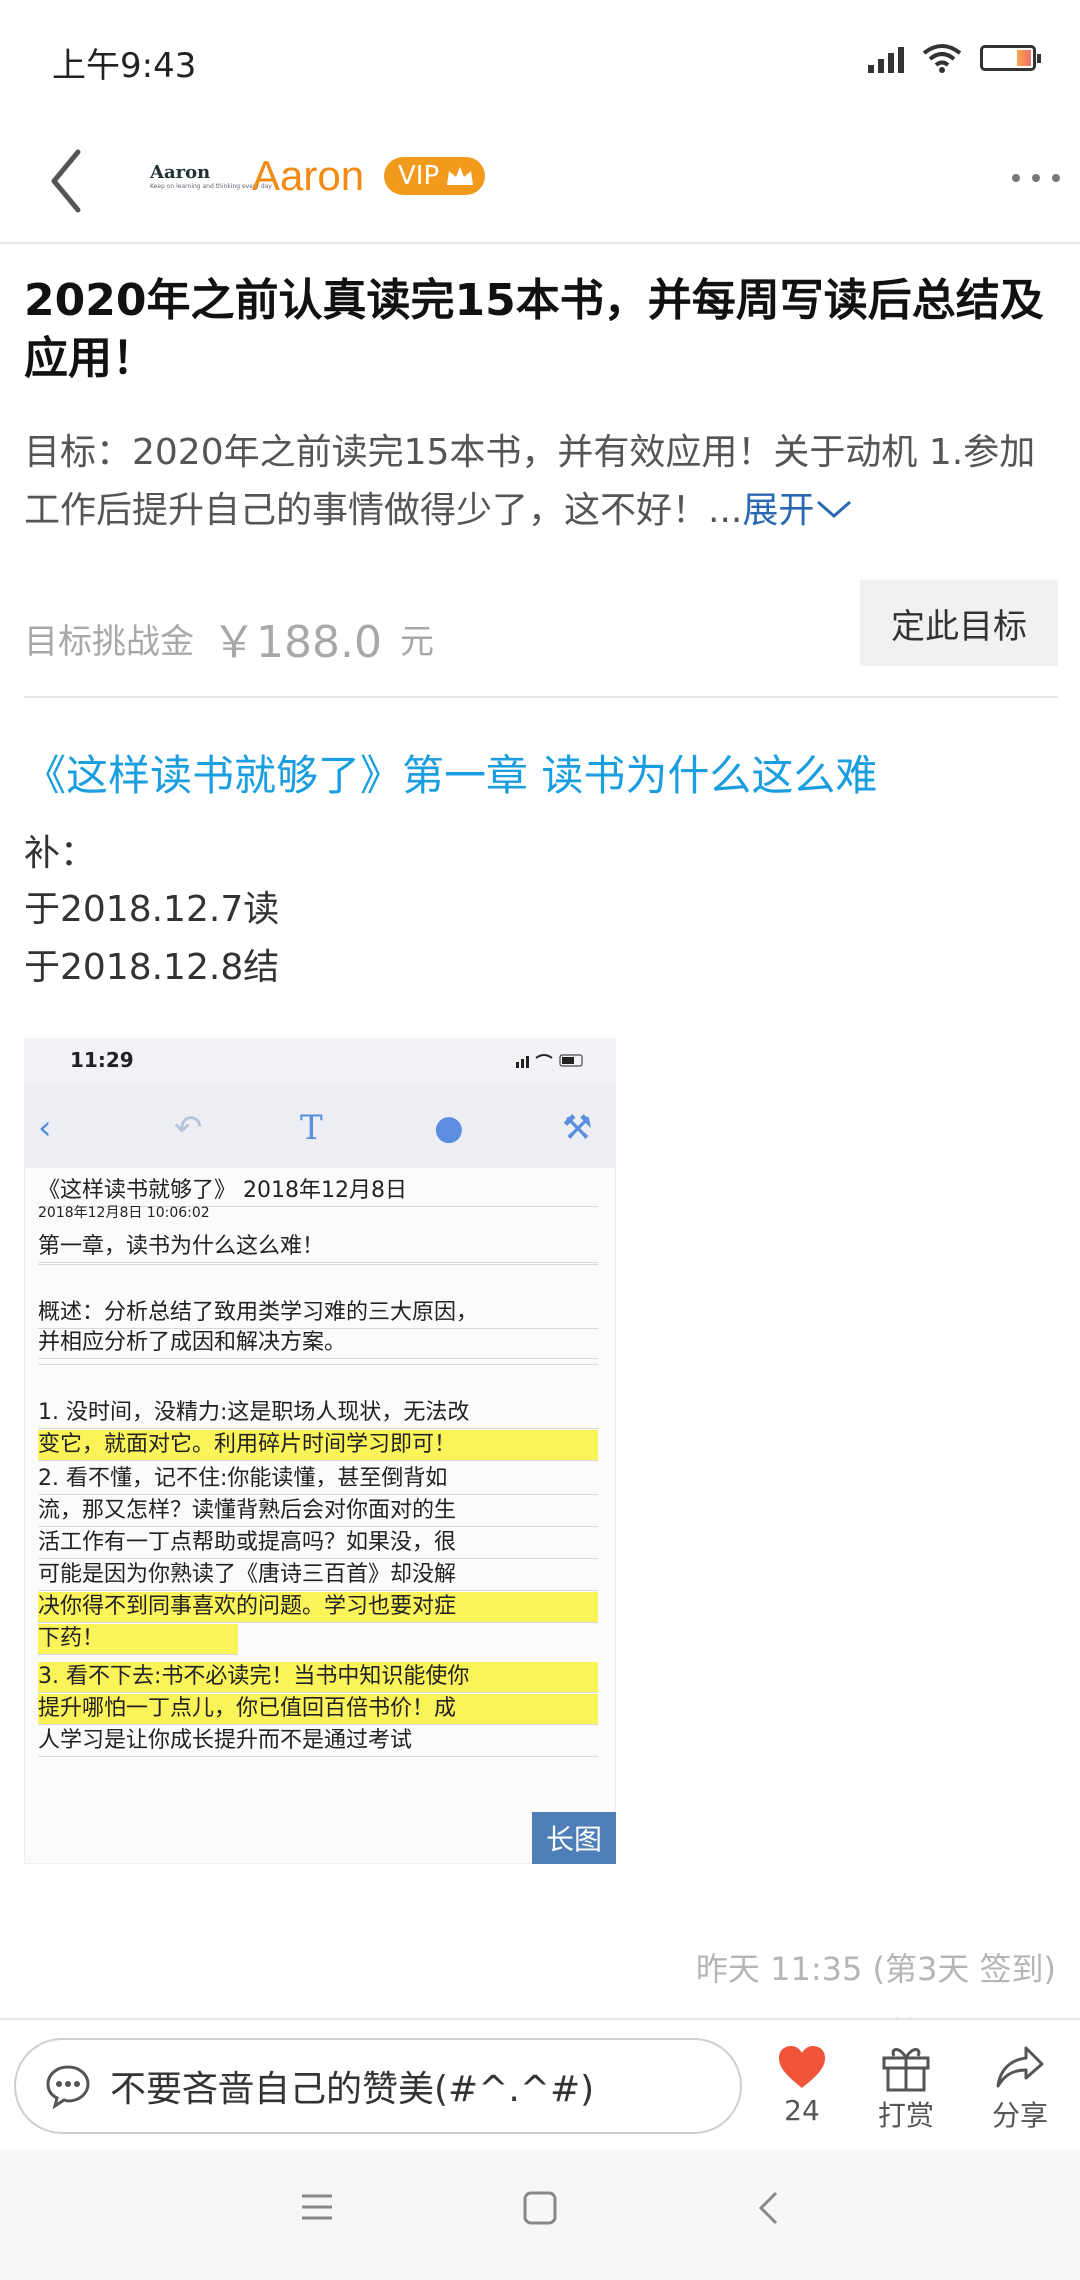 This screenshot has width=1080, height=2280. Describe the element at coordinates (102, 1060) in the screenshot. I see `image-time: 11:29` at that location.